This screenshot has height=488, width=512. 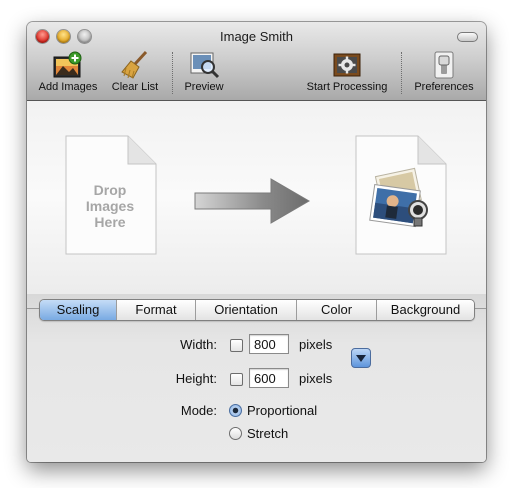 I want to click on mode-proportional-radio, so click(x=235, y=410).